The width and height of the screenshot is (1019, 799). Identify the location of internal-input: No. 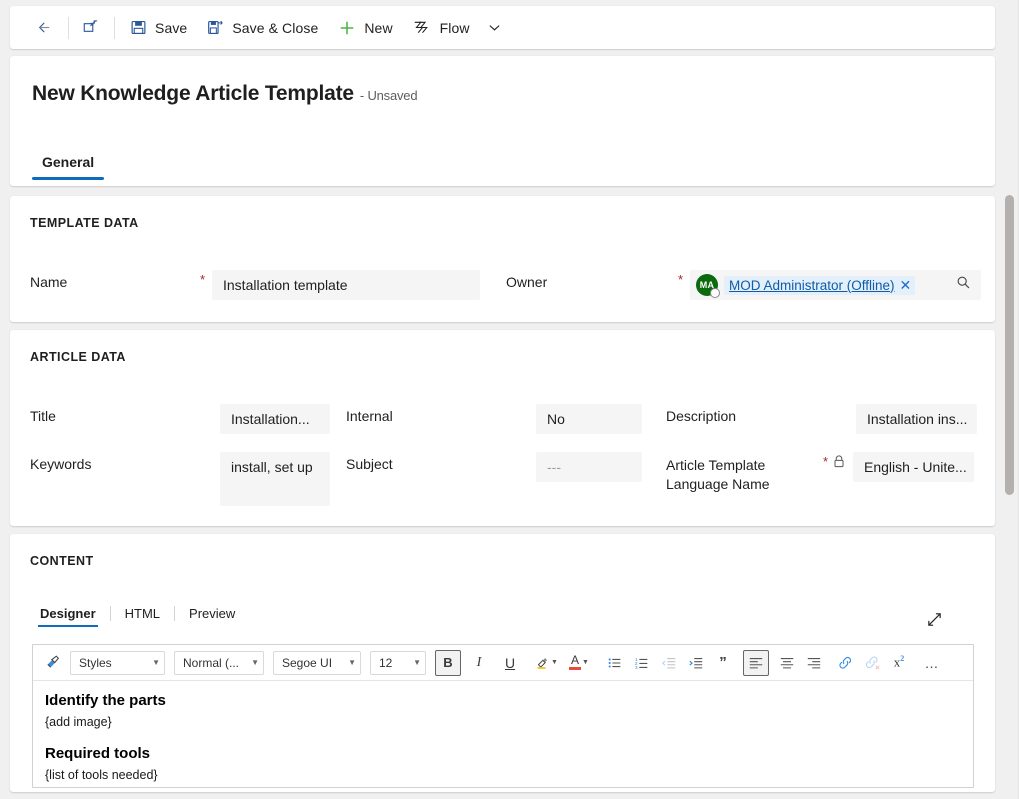
(589, 419).